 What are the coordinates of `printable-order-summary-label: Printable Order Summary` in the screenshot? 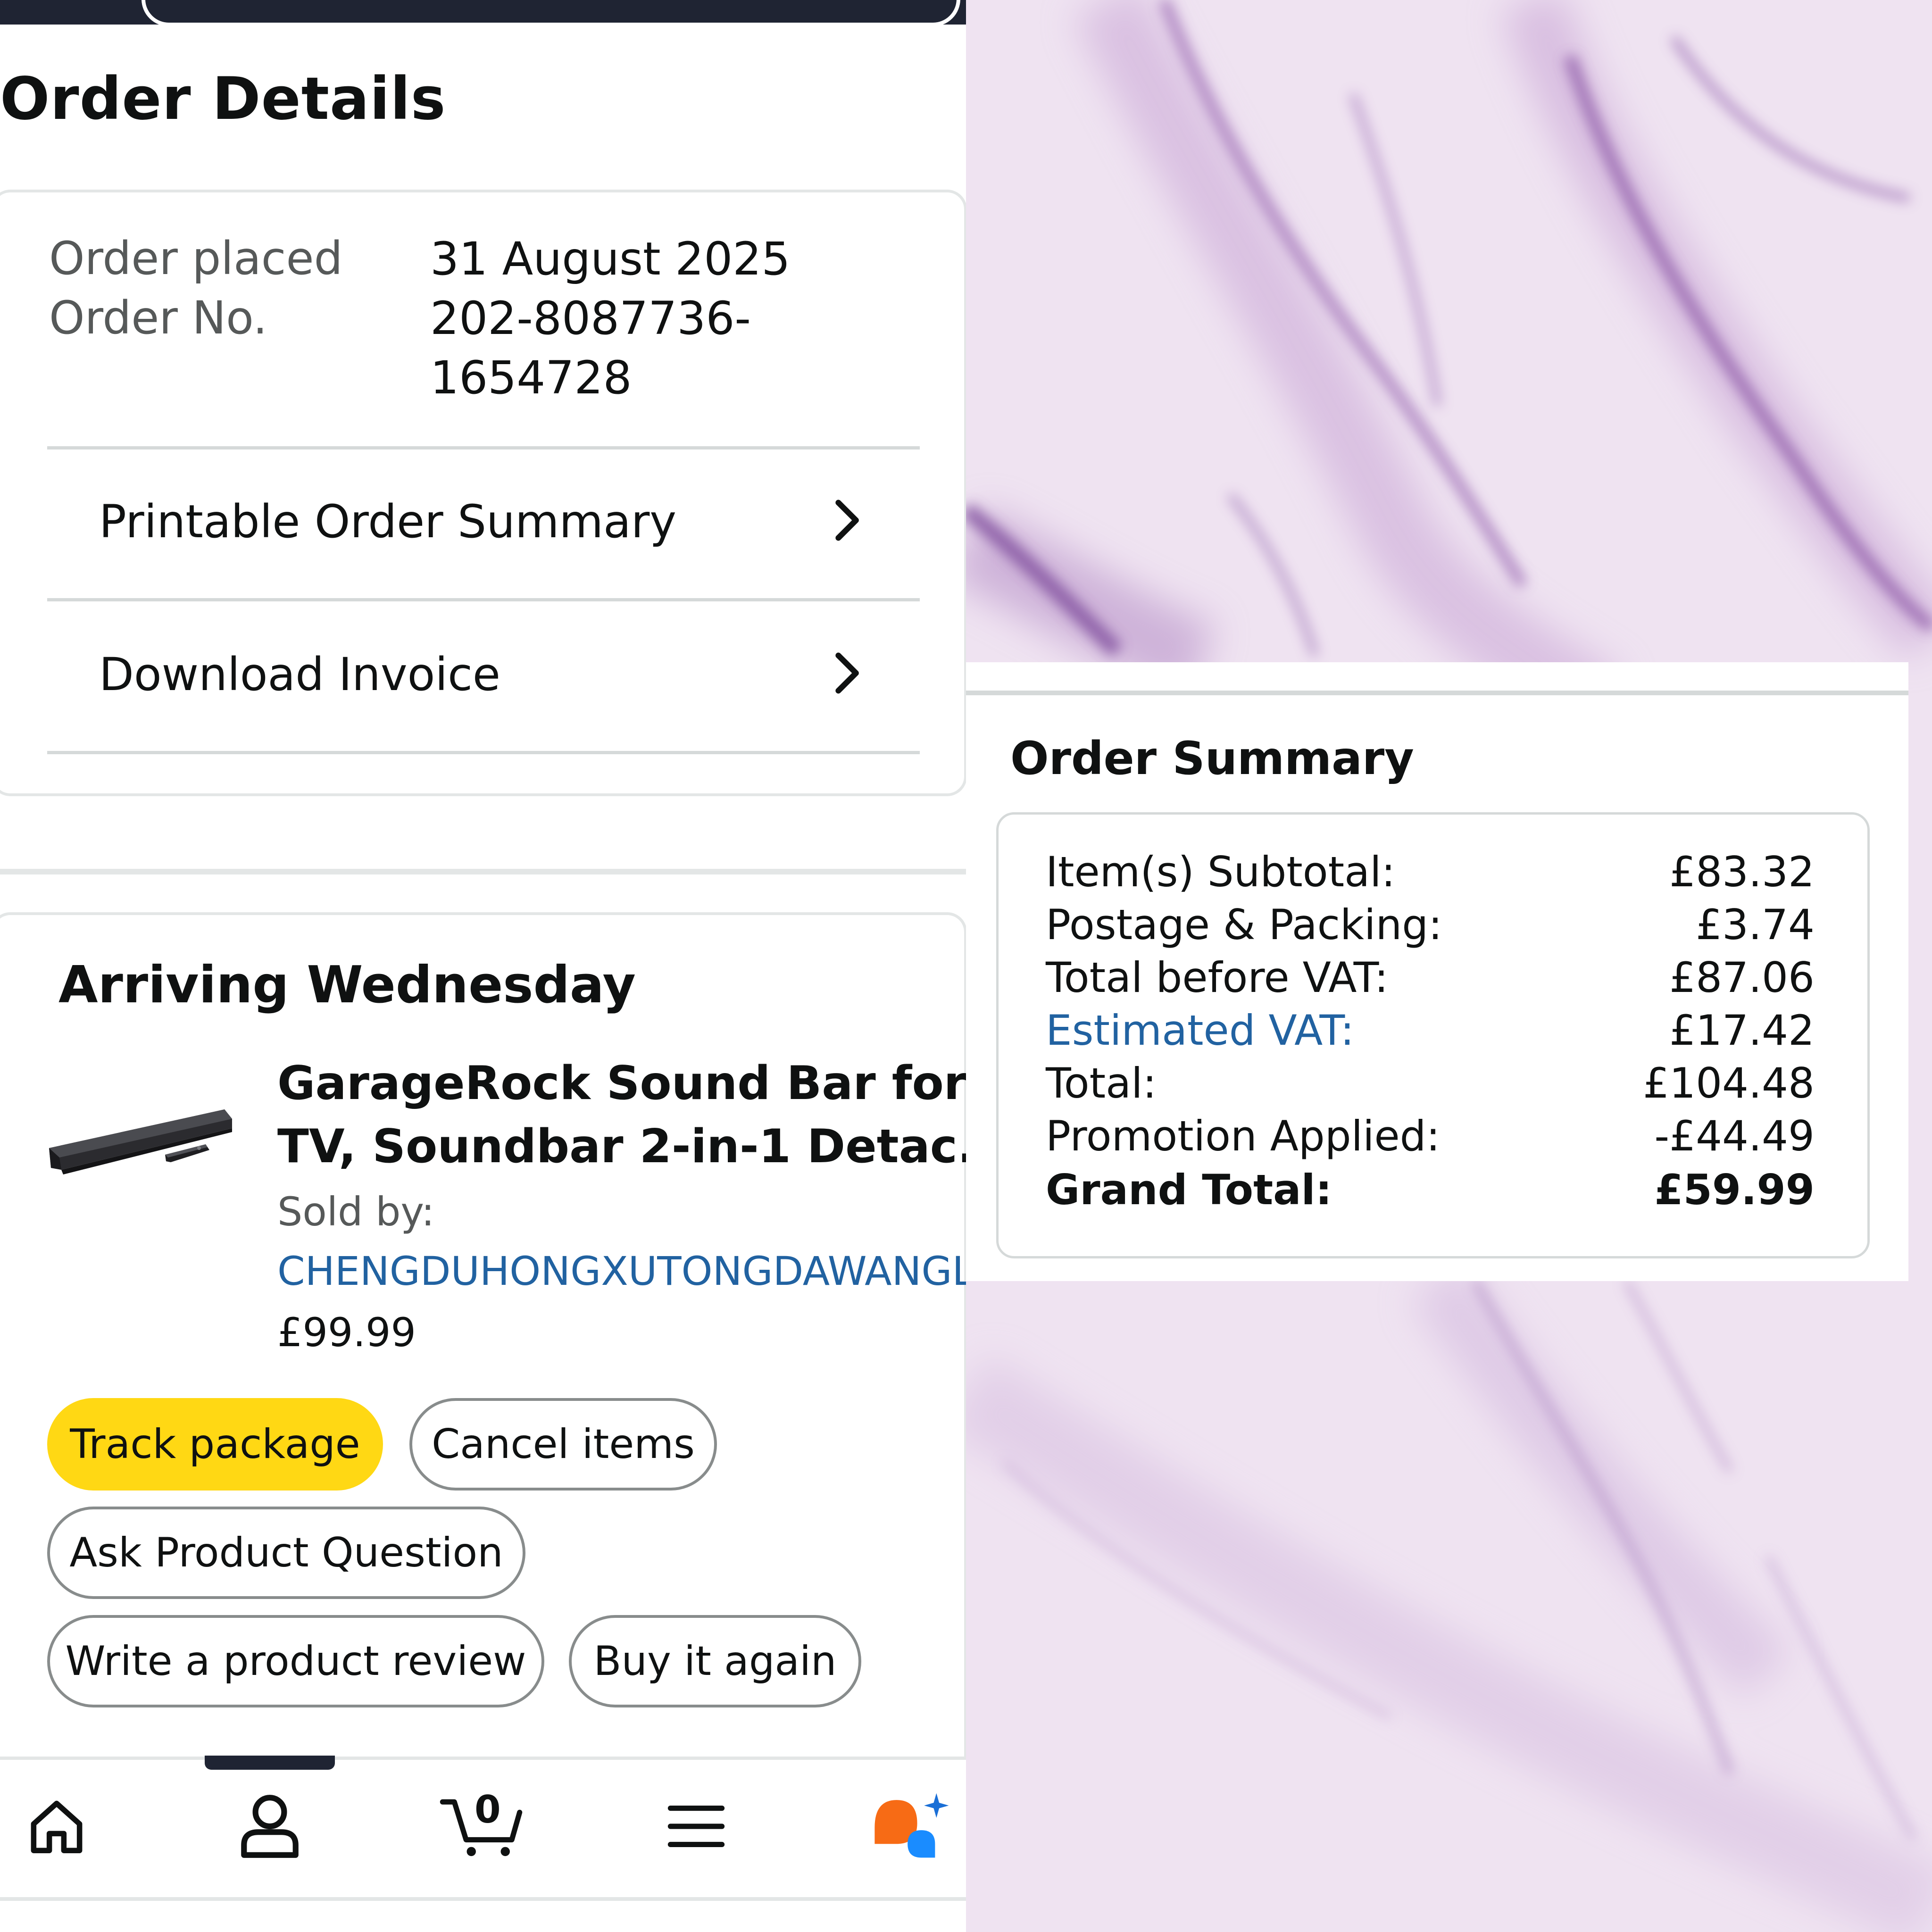 It's located at (388, 522).